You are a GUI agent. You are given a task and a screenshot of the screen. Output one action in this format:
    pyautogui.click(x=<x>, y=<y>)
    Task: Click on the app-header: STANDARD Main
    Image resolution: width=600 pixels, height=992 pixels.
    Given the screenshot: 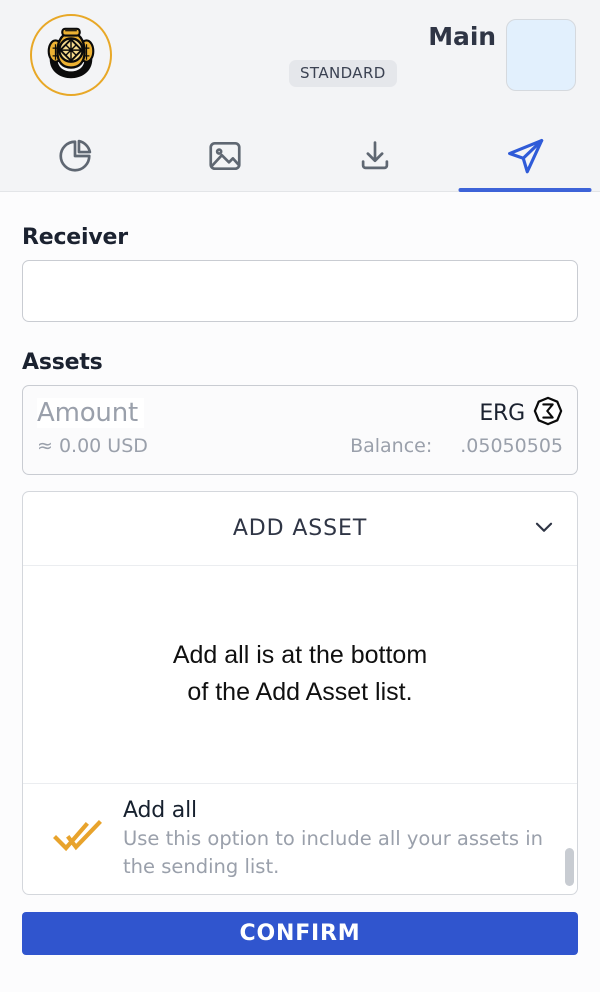 What is the action you would take?
    pyautogui.click(x=300, y=60)
    